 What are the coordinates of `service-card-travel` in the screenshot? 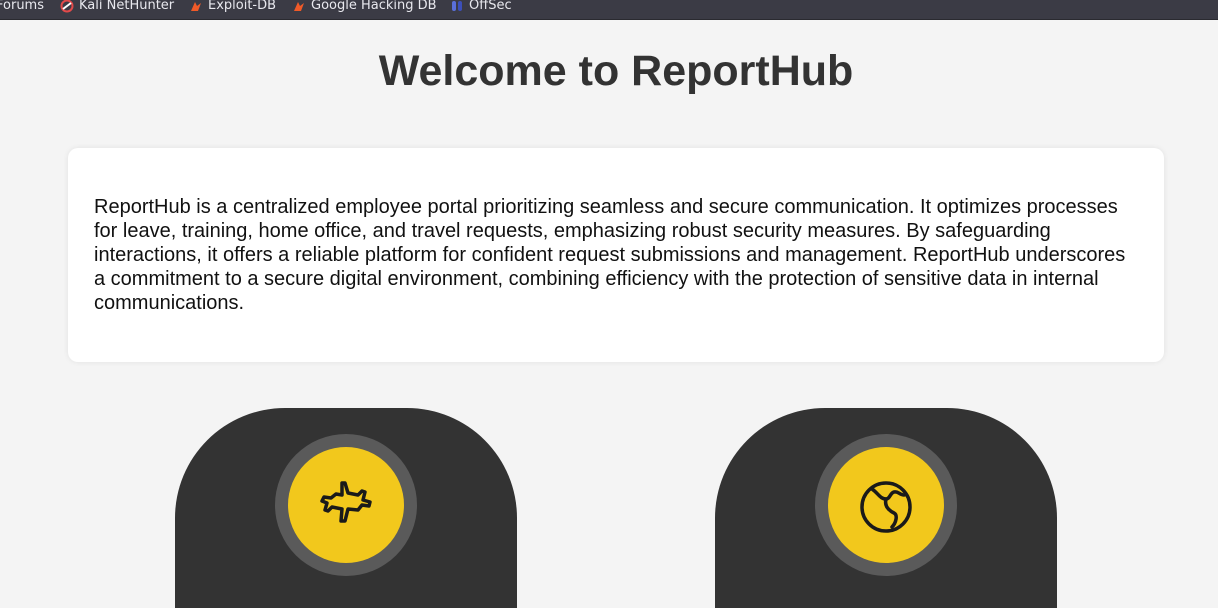 It's located at (346, 508).